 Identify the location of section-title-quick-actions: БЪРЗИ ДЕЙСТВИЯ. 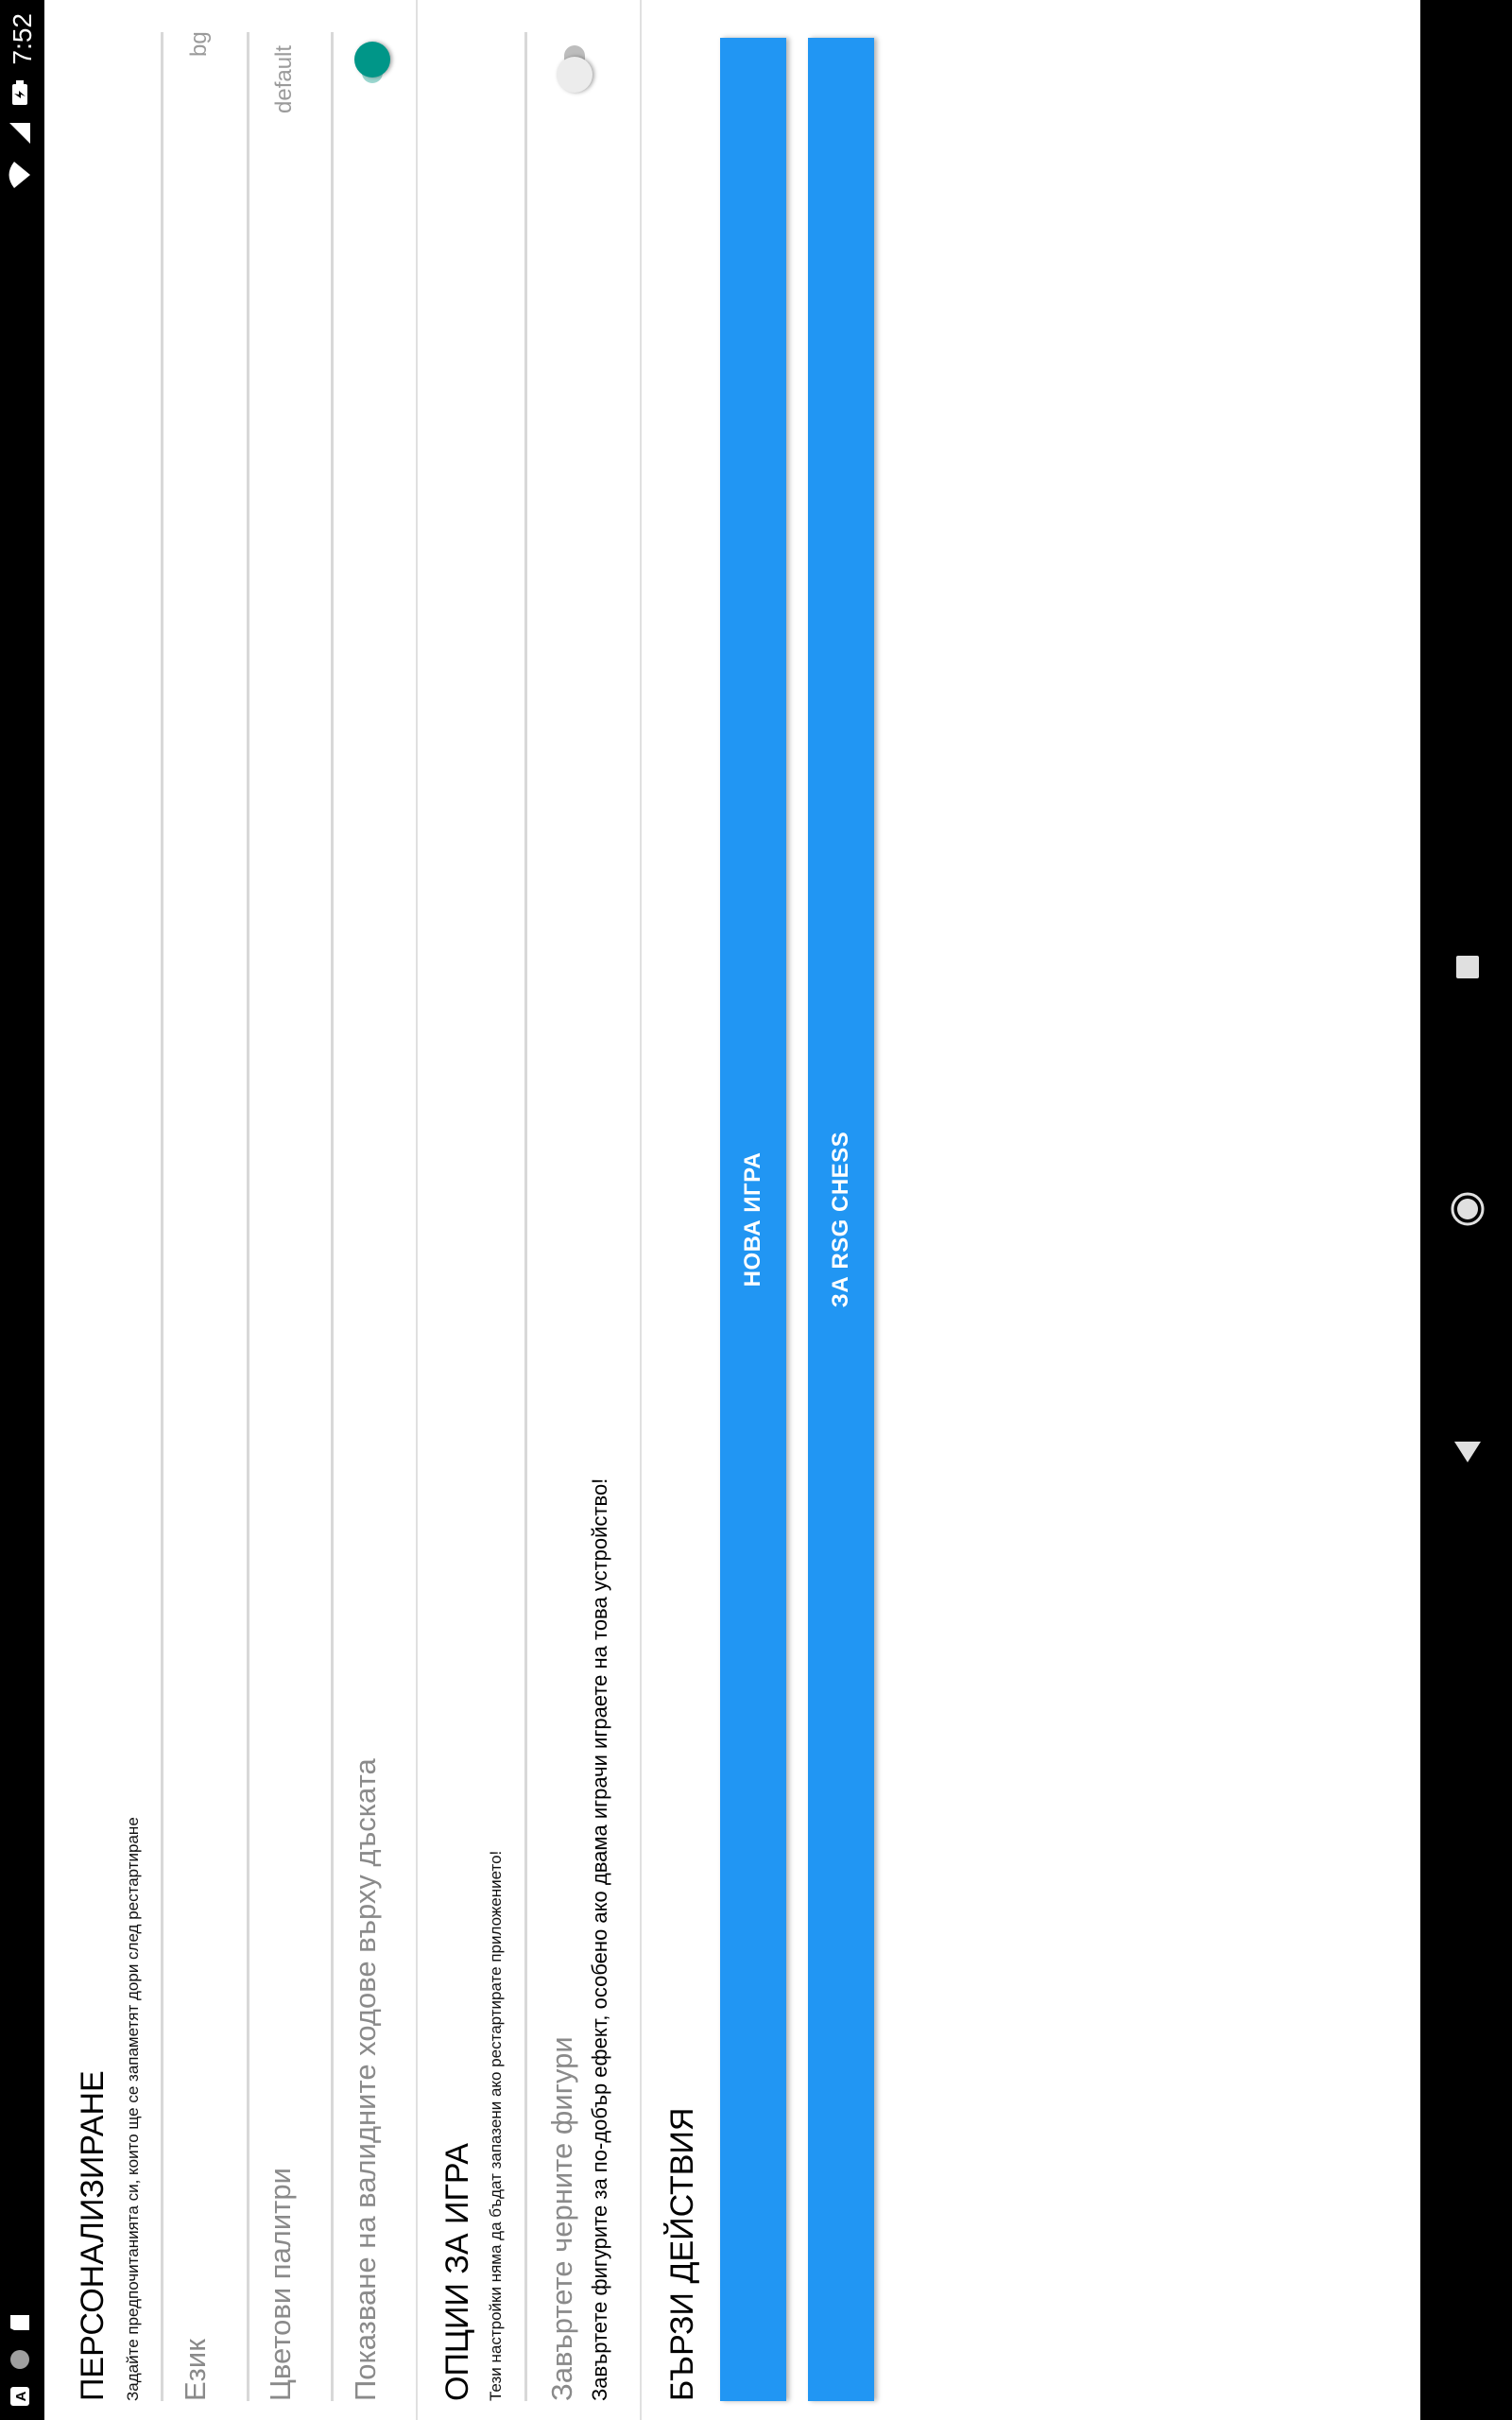
(682, 2254).